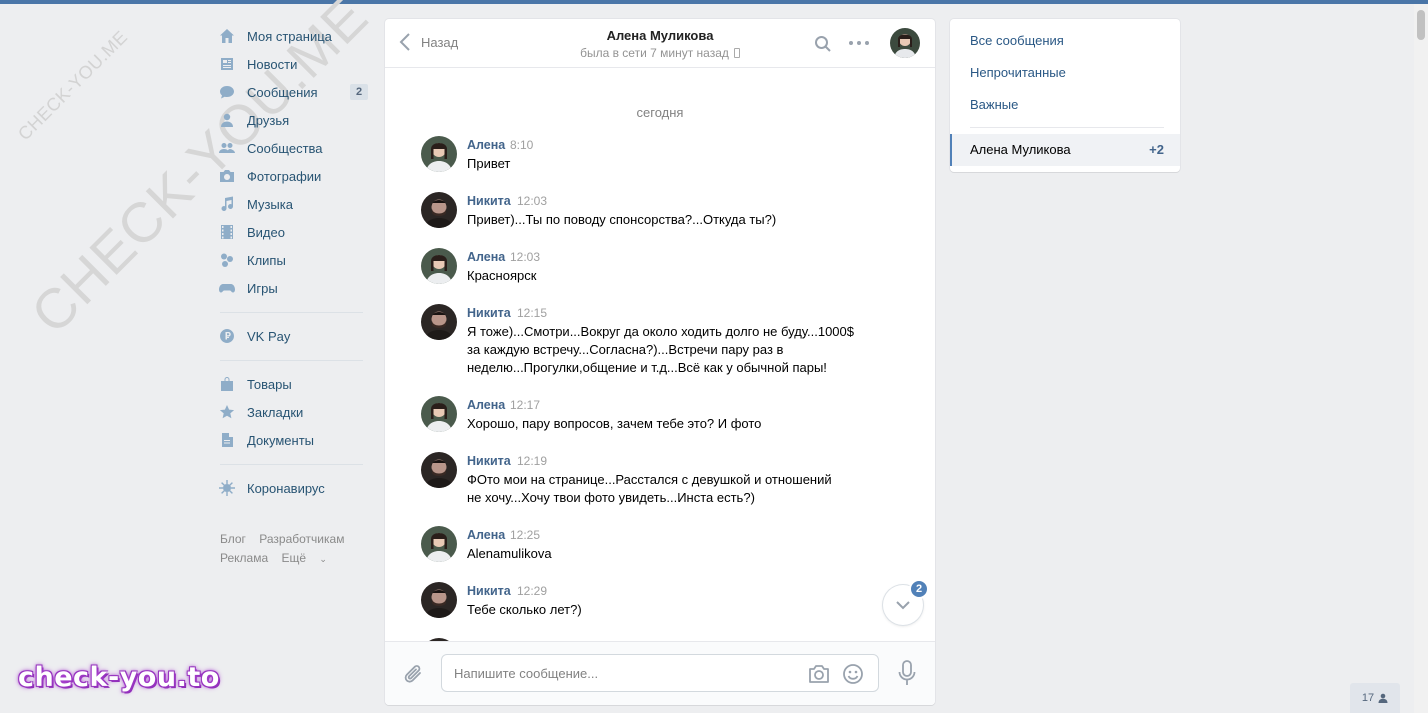 The width and height of the screenshot is (1428, 713). Describe the element at coordinates (227, 232) in the screenshot. I see `film-icon` at that location.